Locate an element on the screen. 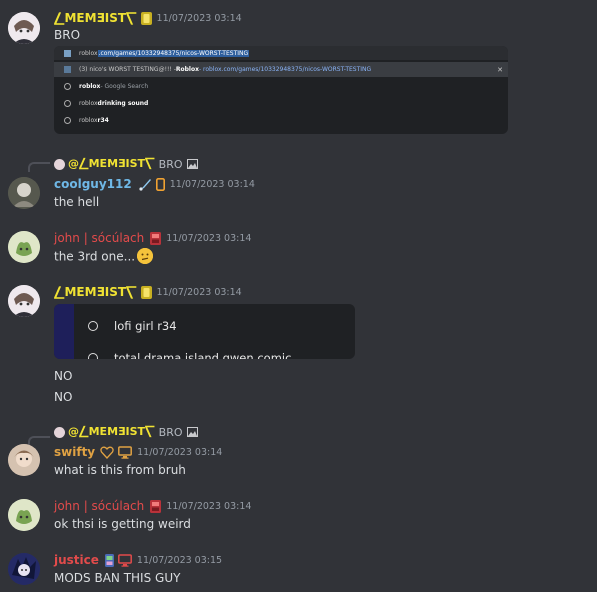 This screenshot has height=592, width=597. message-text: what is this from bruh is located at coordinates (120, 470).